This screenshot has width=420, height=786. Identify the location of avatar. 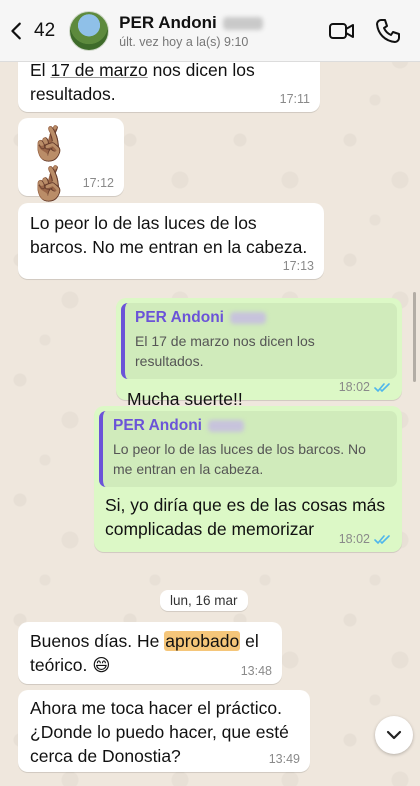
(89, 30).